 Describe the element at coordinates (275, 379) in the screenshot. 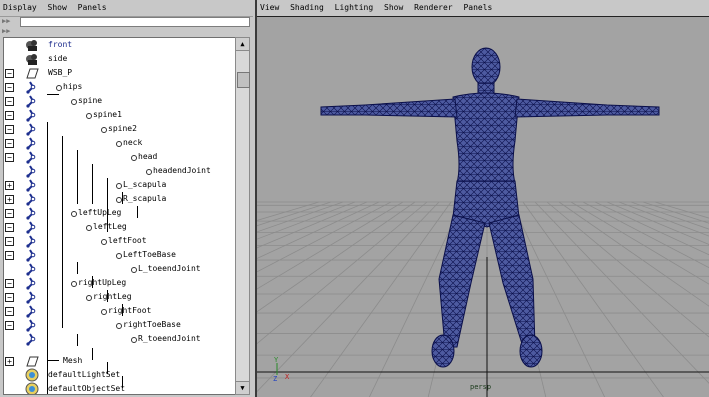

I see `axis-label-z: Z` at that location.